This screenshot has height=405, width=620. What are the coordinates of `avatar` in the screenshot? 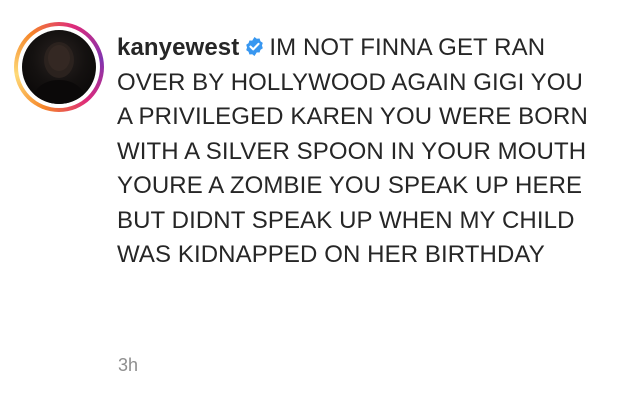 It's located at (59, 67).